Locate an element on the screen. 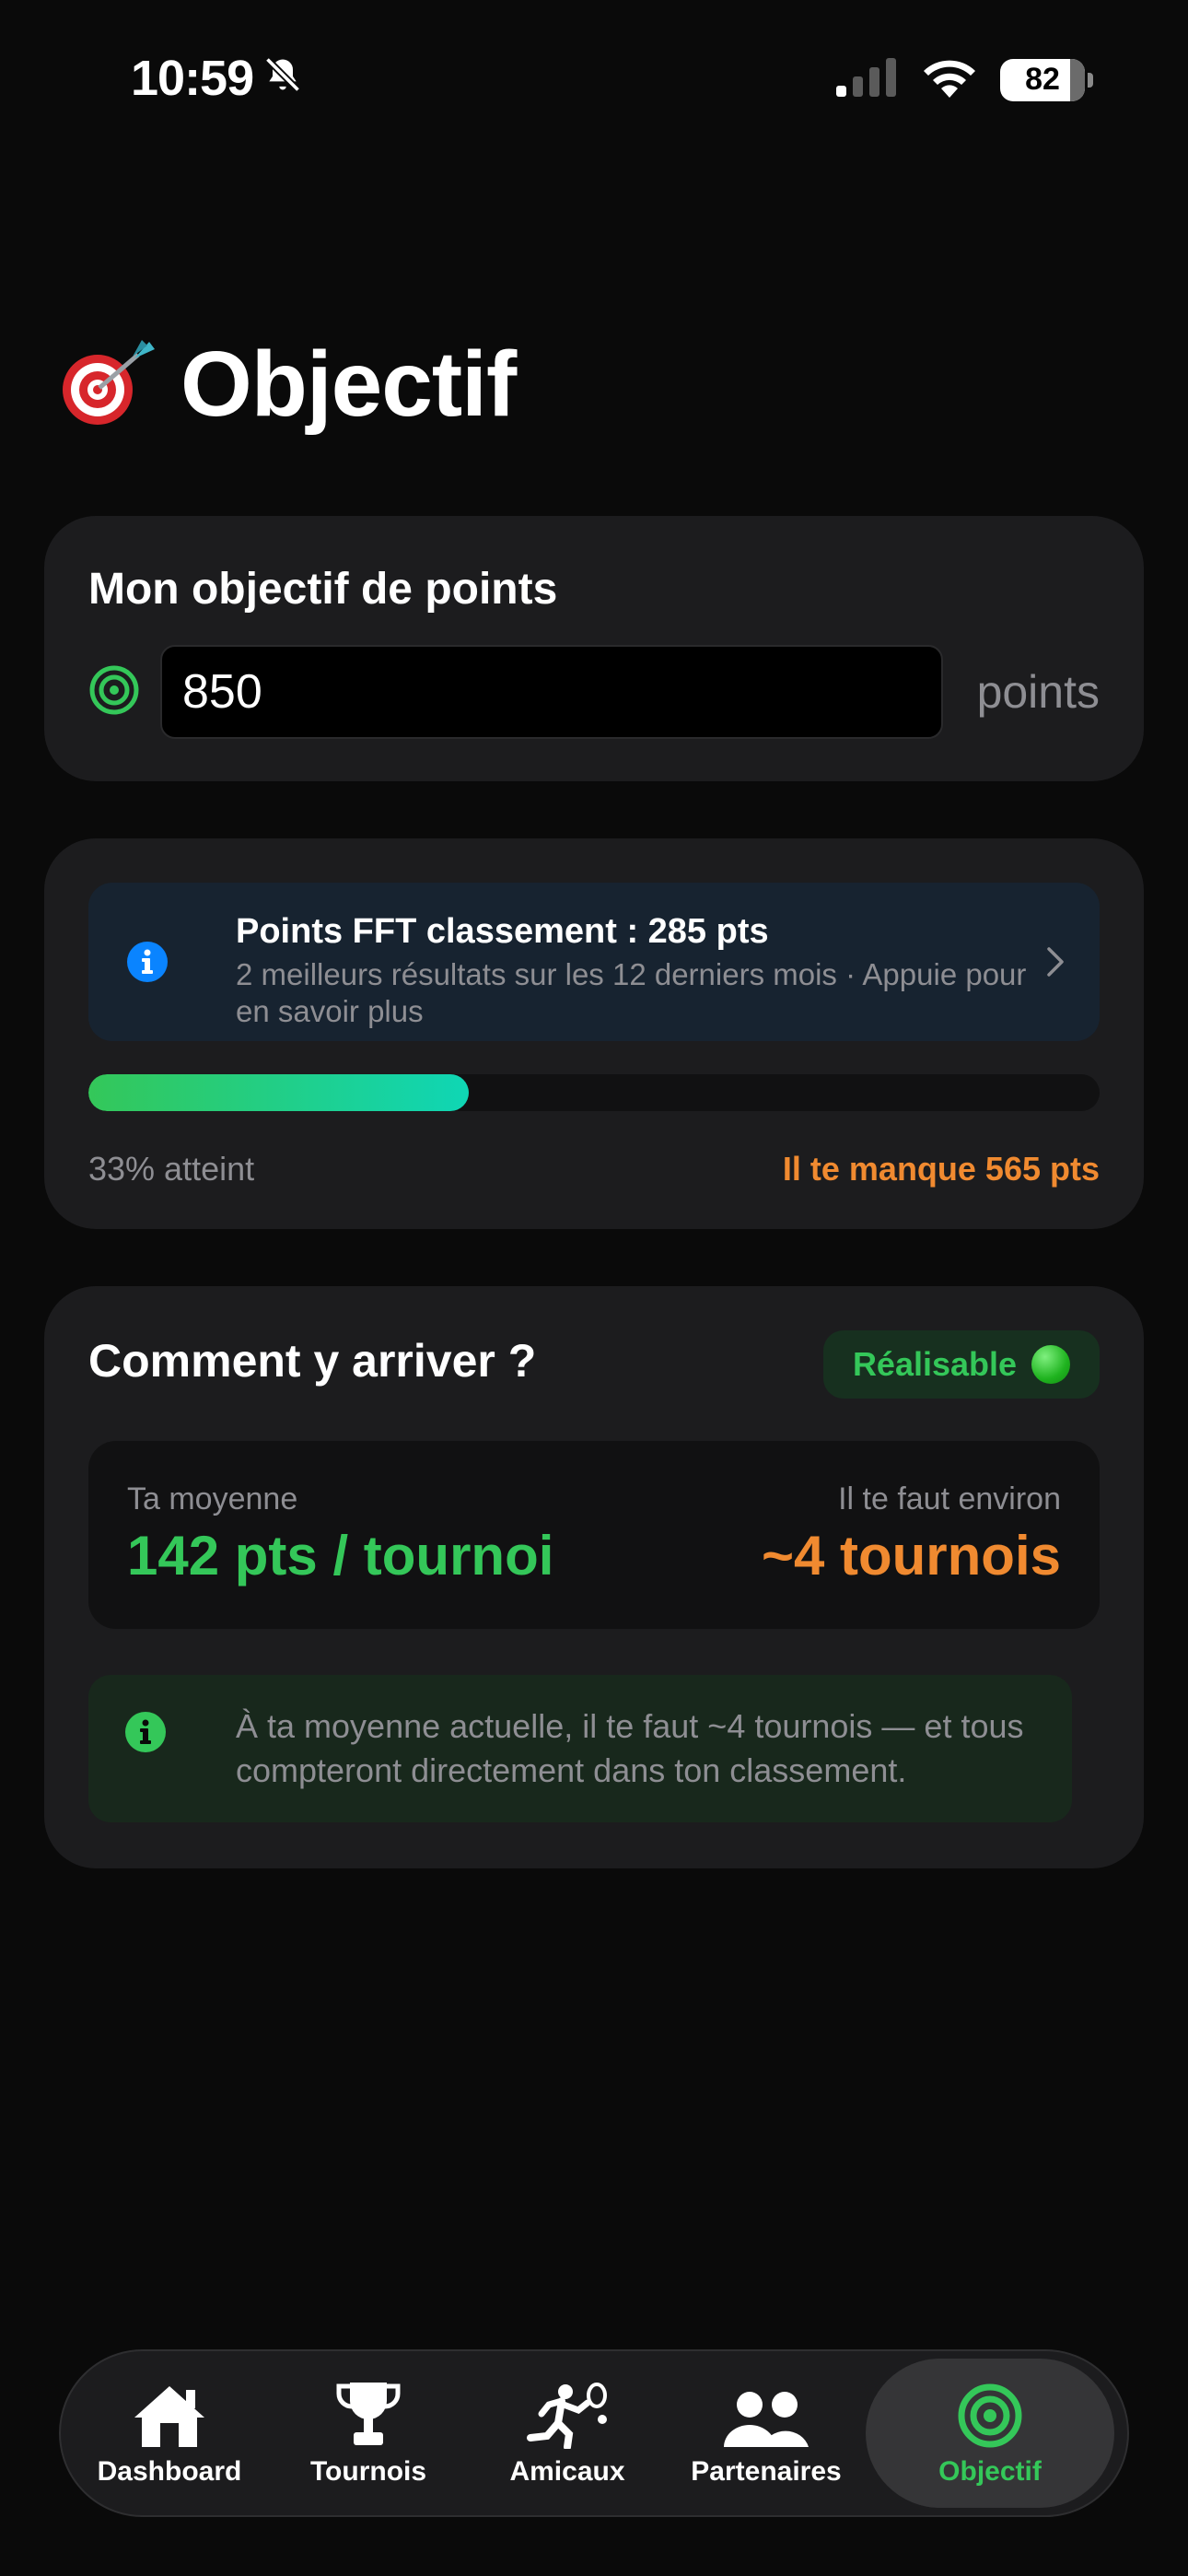 Image resolution: width=1188 pixels, height=2576 pixels. cellular-signal-icon is located at coordinates (866, 79).